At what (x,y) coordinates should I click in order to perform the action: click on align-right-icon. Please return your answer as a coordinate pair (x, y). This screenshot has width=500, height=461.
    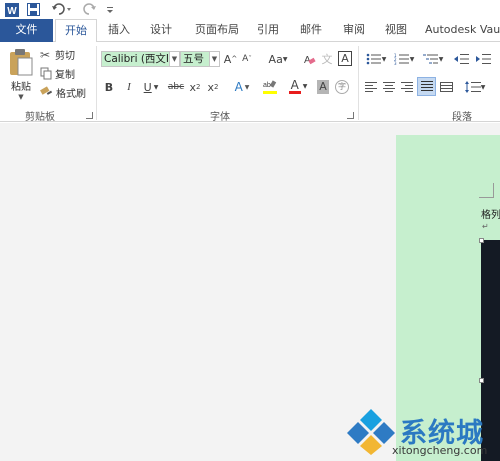
    Looking at the image, I should click on (407, 86).